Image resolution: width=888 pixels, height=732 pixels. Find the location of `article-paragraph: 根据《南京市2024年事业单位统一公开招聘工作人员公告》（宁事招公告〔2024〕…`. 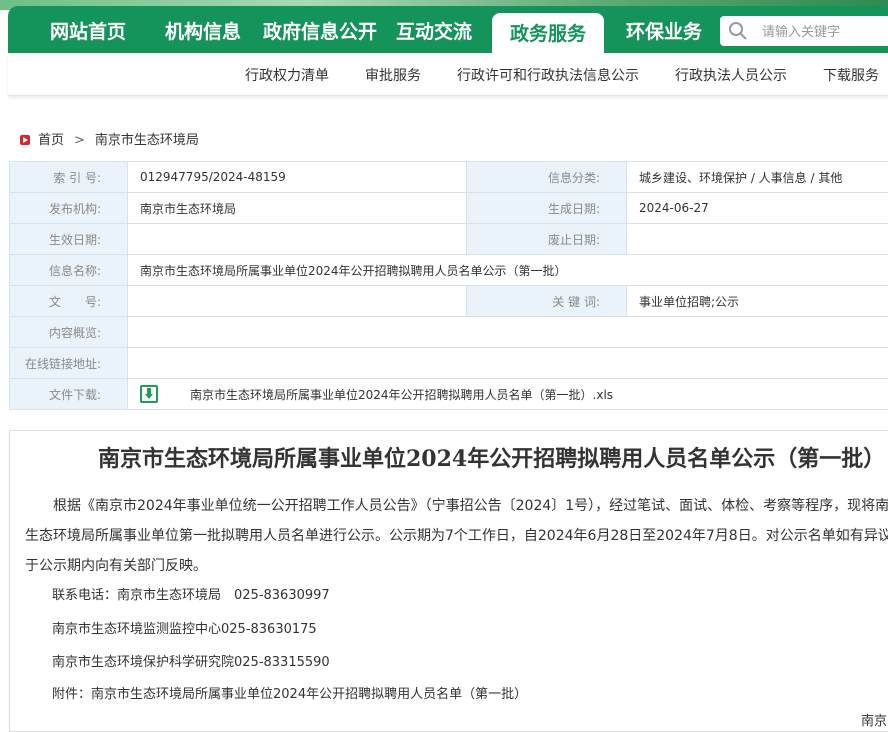

article-paragraph: 根据《南京市2024年事业单位统一公开招聘工作人员公告》（宁事招公告〔2024〕… is located at coordinates (456, 536).